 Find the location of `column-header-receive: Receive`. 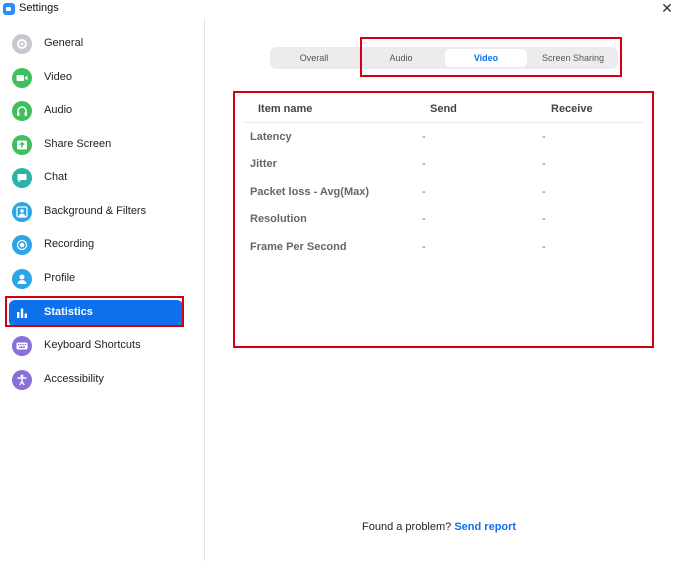

column-header-receive: Receive is located at coordinates (572, 109).